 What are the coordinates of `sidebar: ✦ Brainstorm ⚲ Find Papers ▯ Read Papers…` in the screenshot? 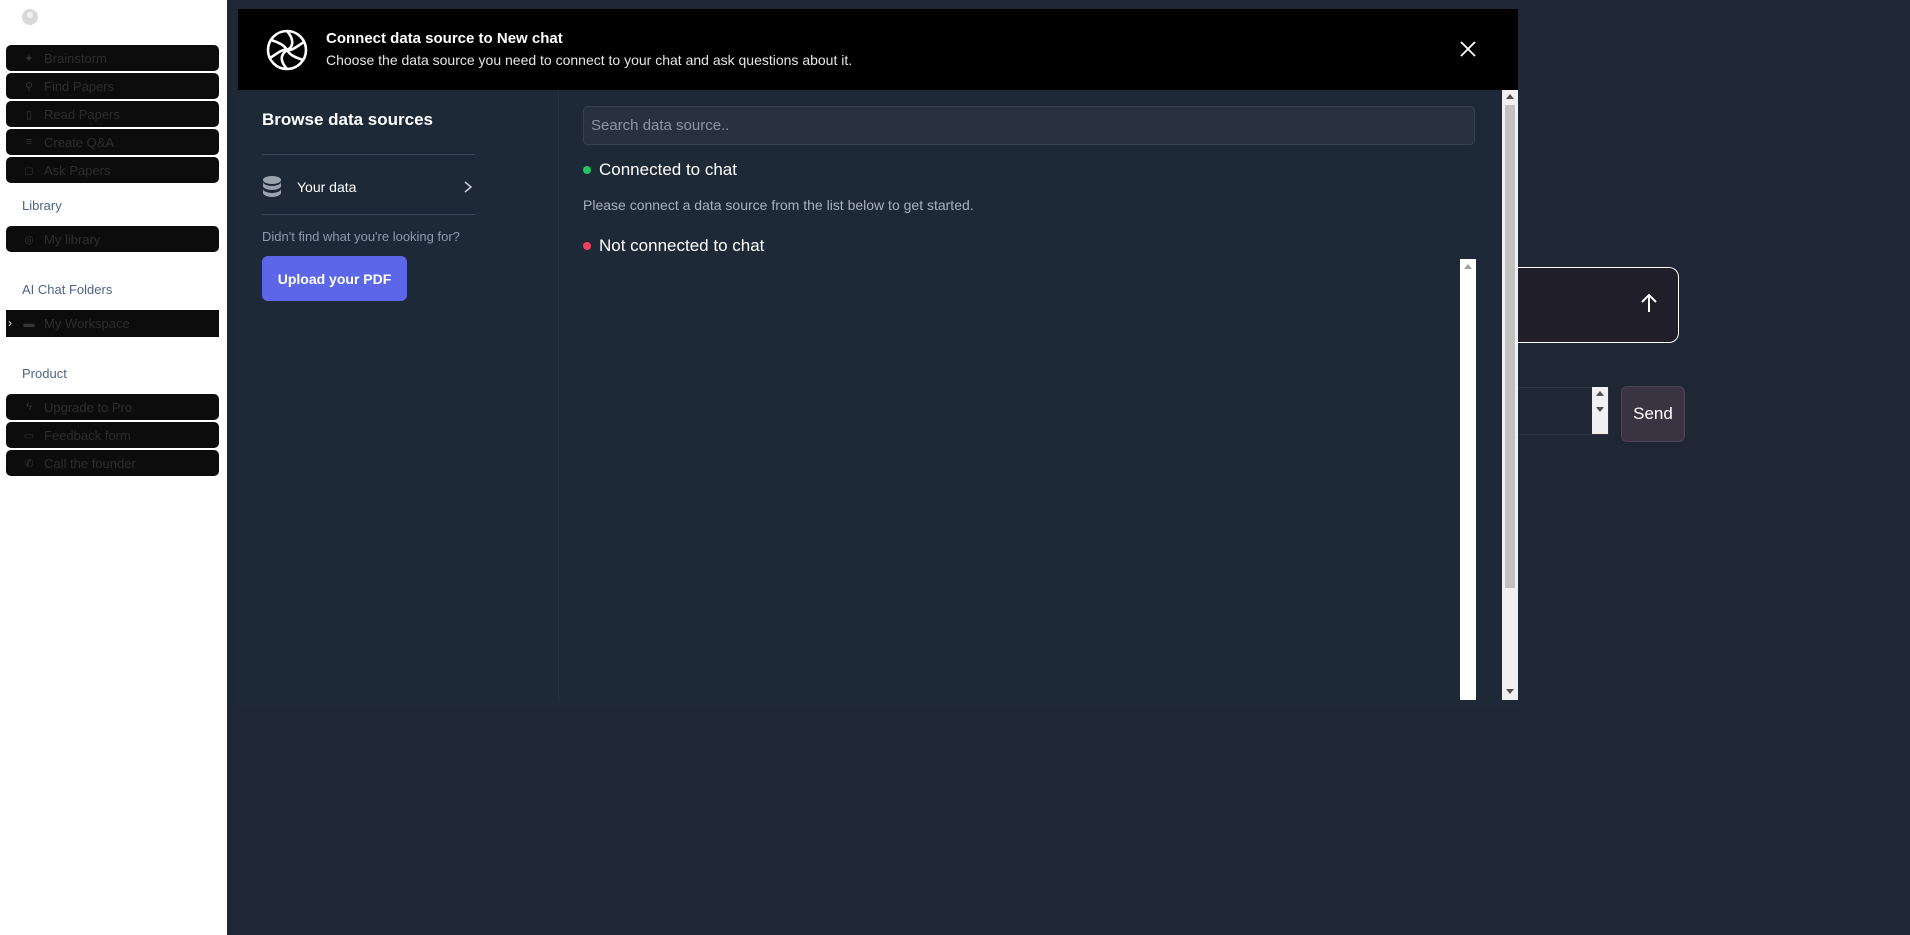 It's located at (113, 467).